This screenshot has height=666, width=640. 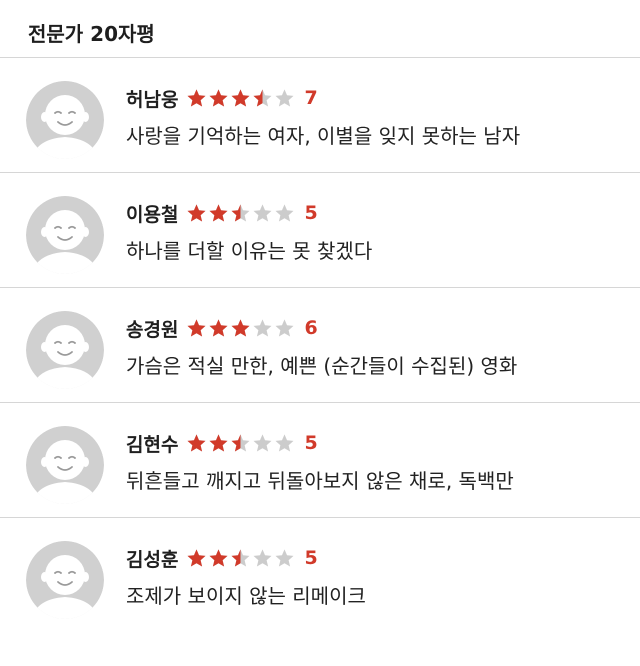 What do you see at coordinates (322, 366) in the screenshot?
I see `review-comment: 가슴은 적실 만한, 예쁜 (순간들이 수집된) 영화` at bounding box center [322, 366].